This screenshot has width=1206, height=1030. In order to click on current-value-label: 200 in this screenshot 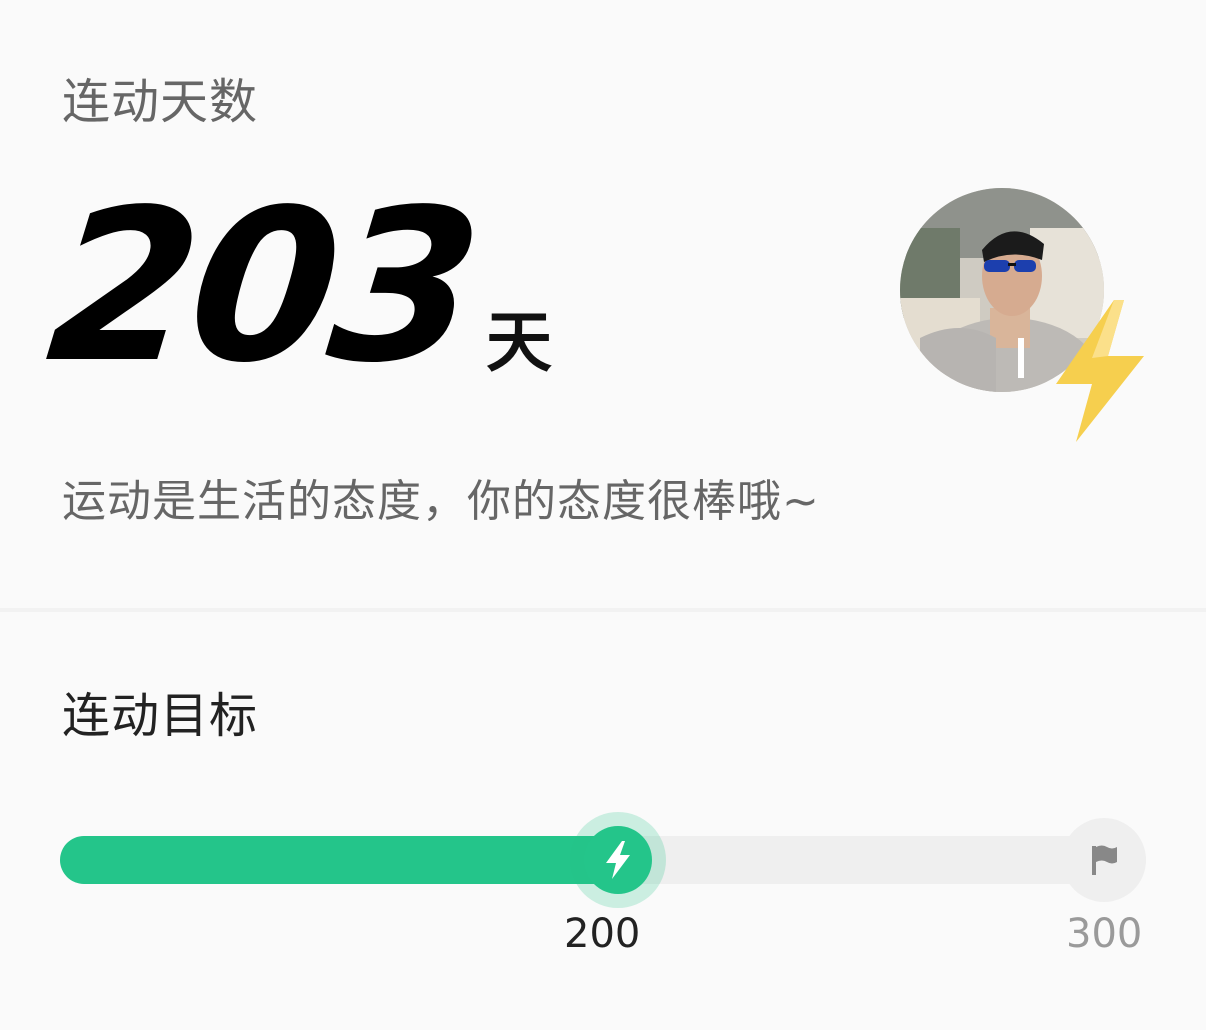, I will do `click(602, 934)`.